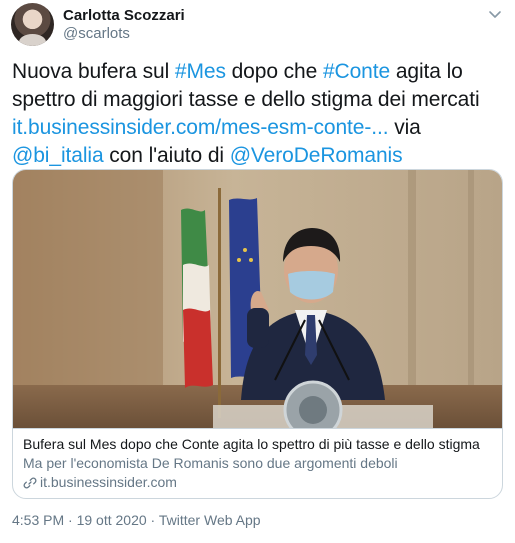 Image resolution: width=515 pixels, height=543 pixels. I want to click on card-domain-row: it.businessinsider.com, so click(258, 482).